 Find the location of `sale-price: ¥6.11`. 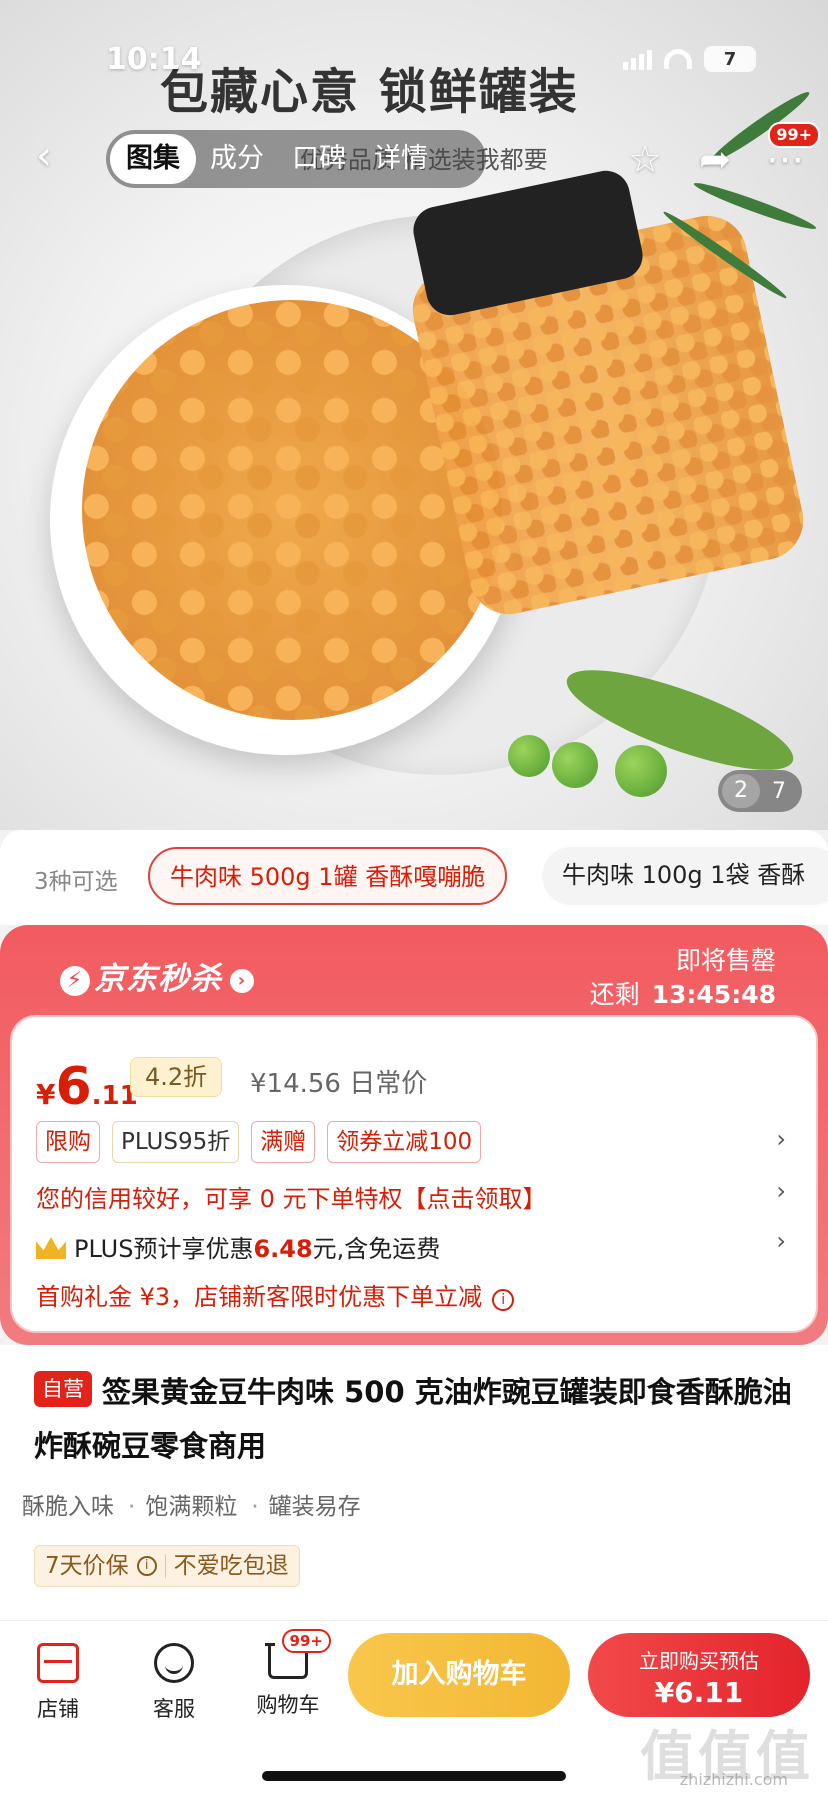

sale-price: ¥6.11 is located at coordinates (87, 1087).